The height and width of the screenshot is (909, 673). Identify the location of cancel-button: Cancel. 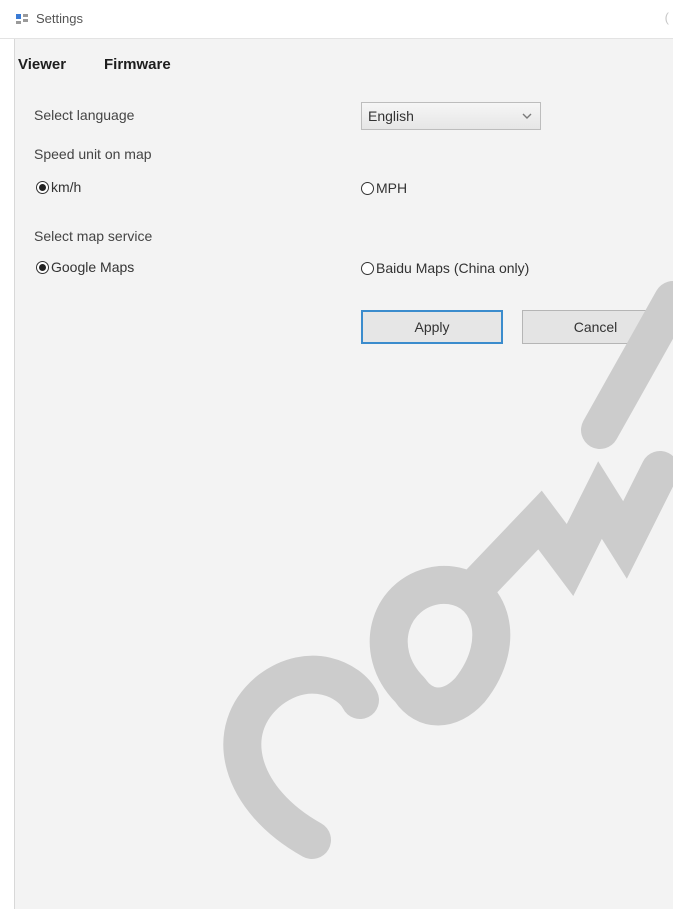
(595, 327).